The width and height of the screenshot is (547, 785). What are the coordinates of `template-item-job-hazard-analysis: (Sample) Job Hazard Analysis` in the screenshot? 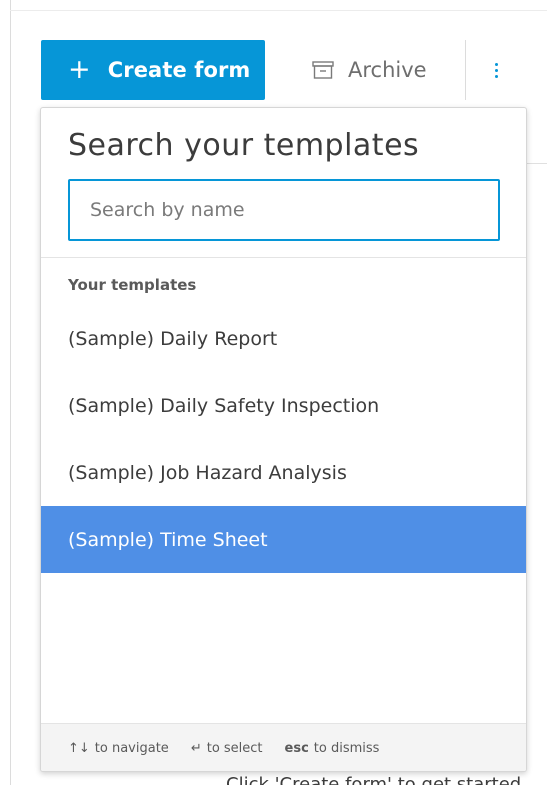 It's located at (283, 472).